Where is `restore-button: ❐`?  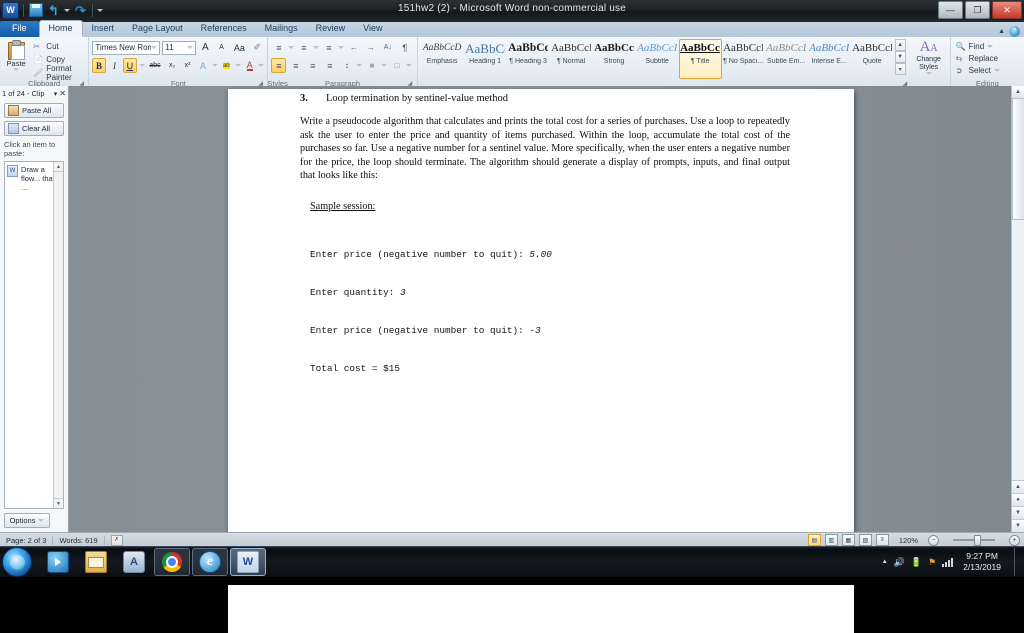 restore-button: ❐ is located at coordinates (977, 10).